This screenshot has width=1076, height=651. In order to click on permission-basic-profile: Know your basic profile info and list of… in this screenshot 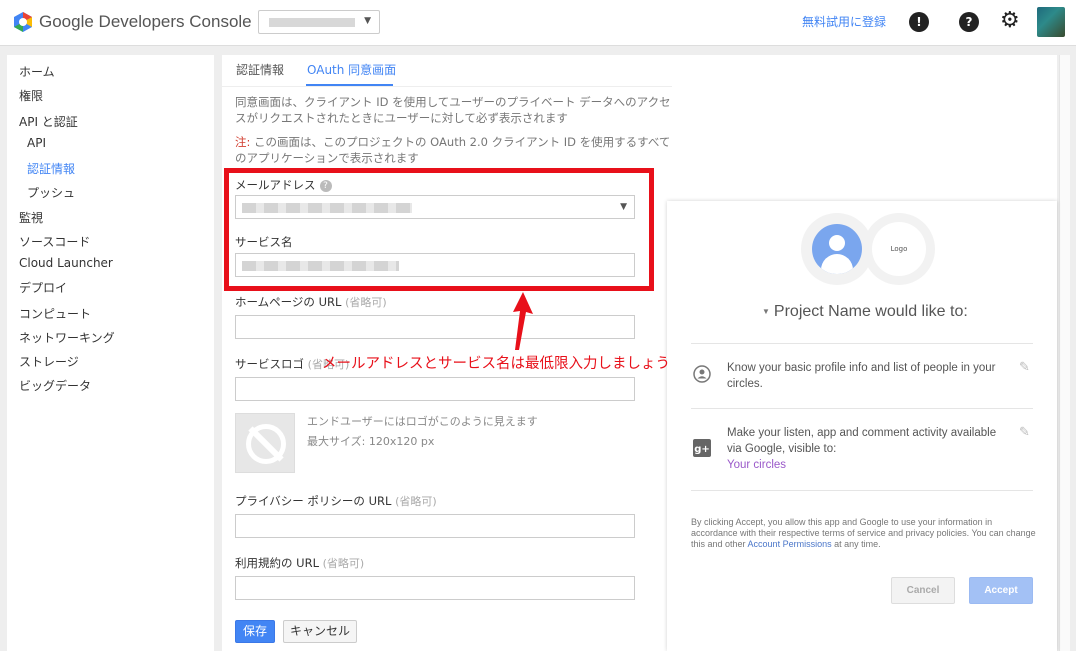, I will do `click(861, 376)`.